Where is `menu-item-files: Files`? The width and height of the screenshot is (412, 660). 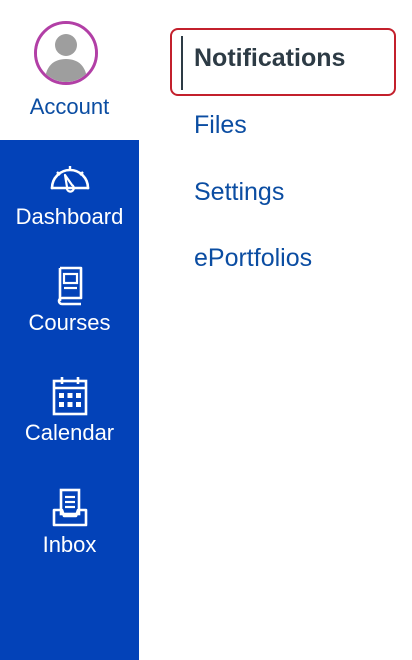 menu-item-files: Files is located at coordinates (220, 125).